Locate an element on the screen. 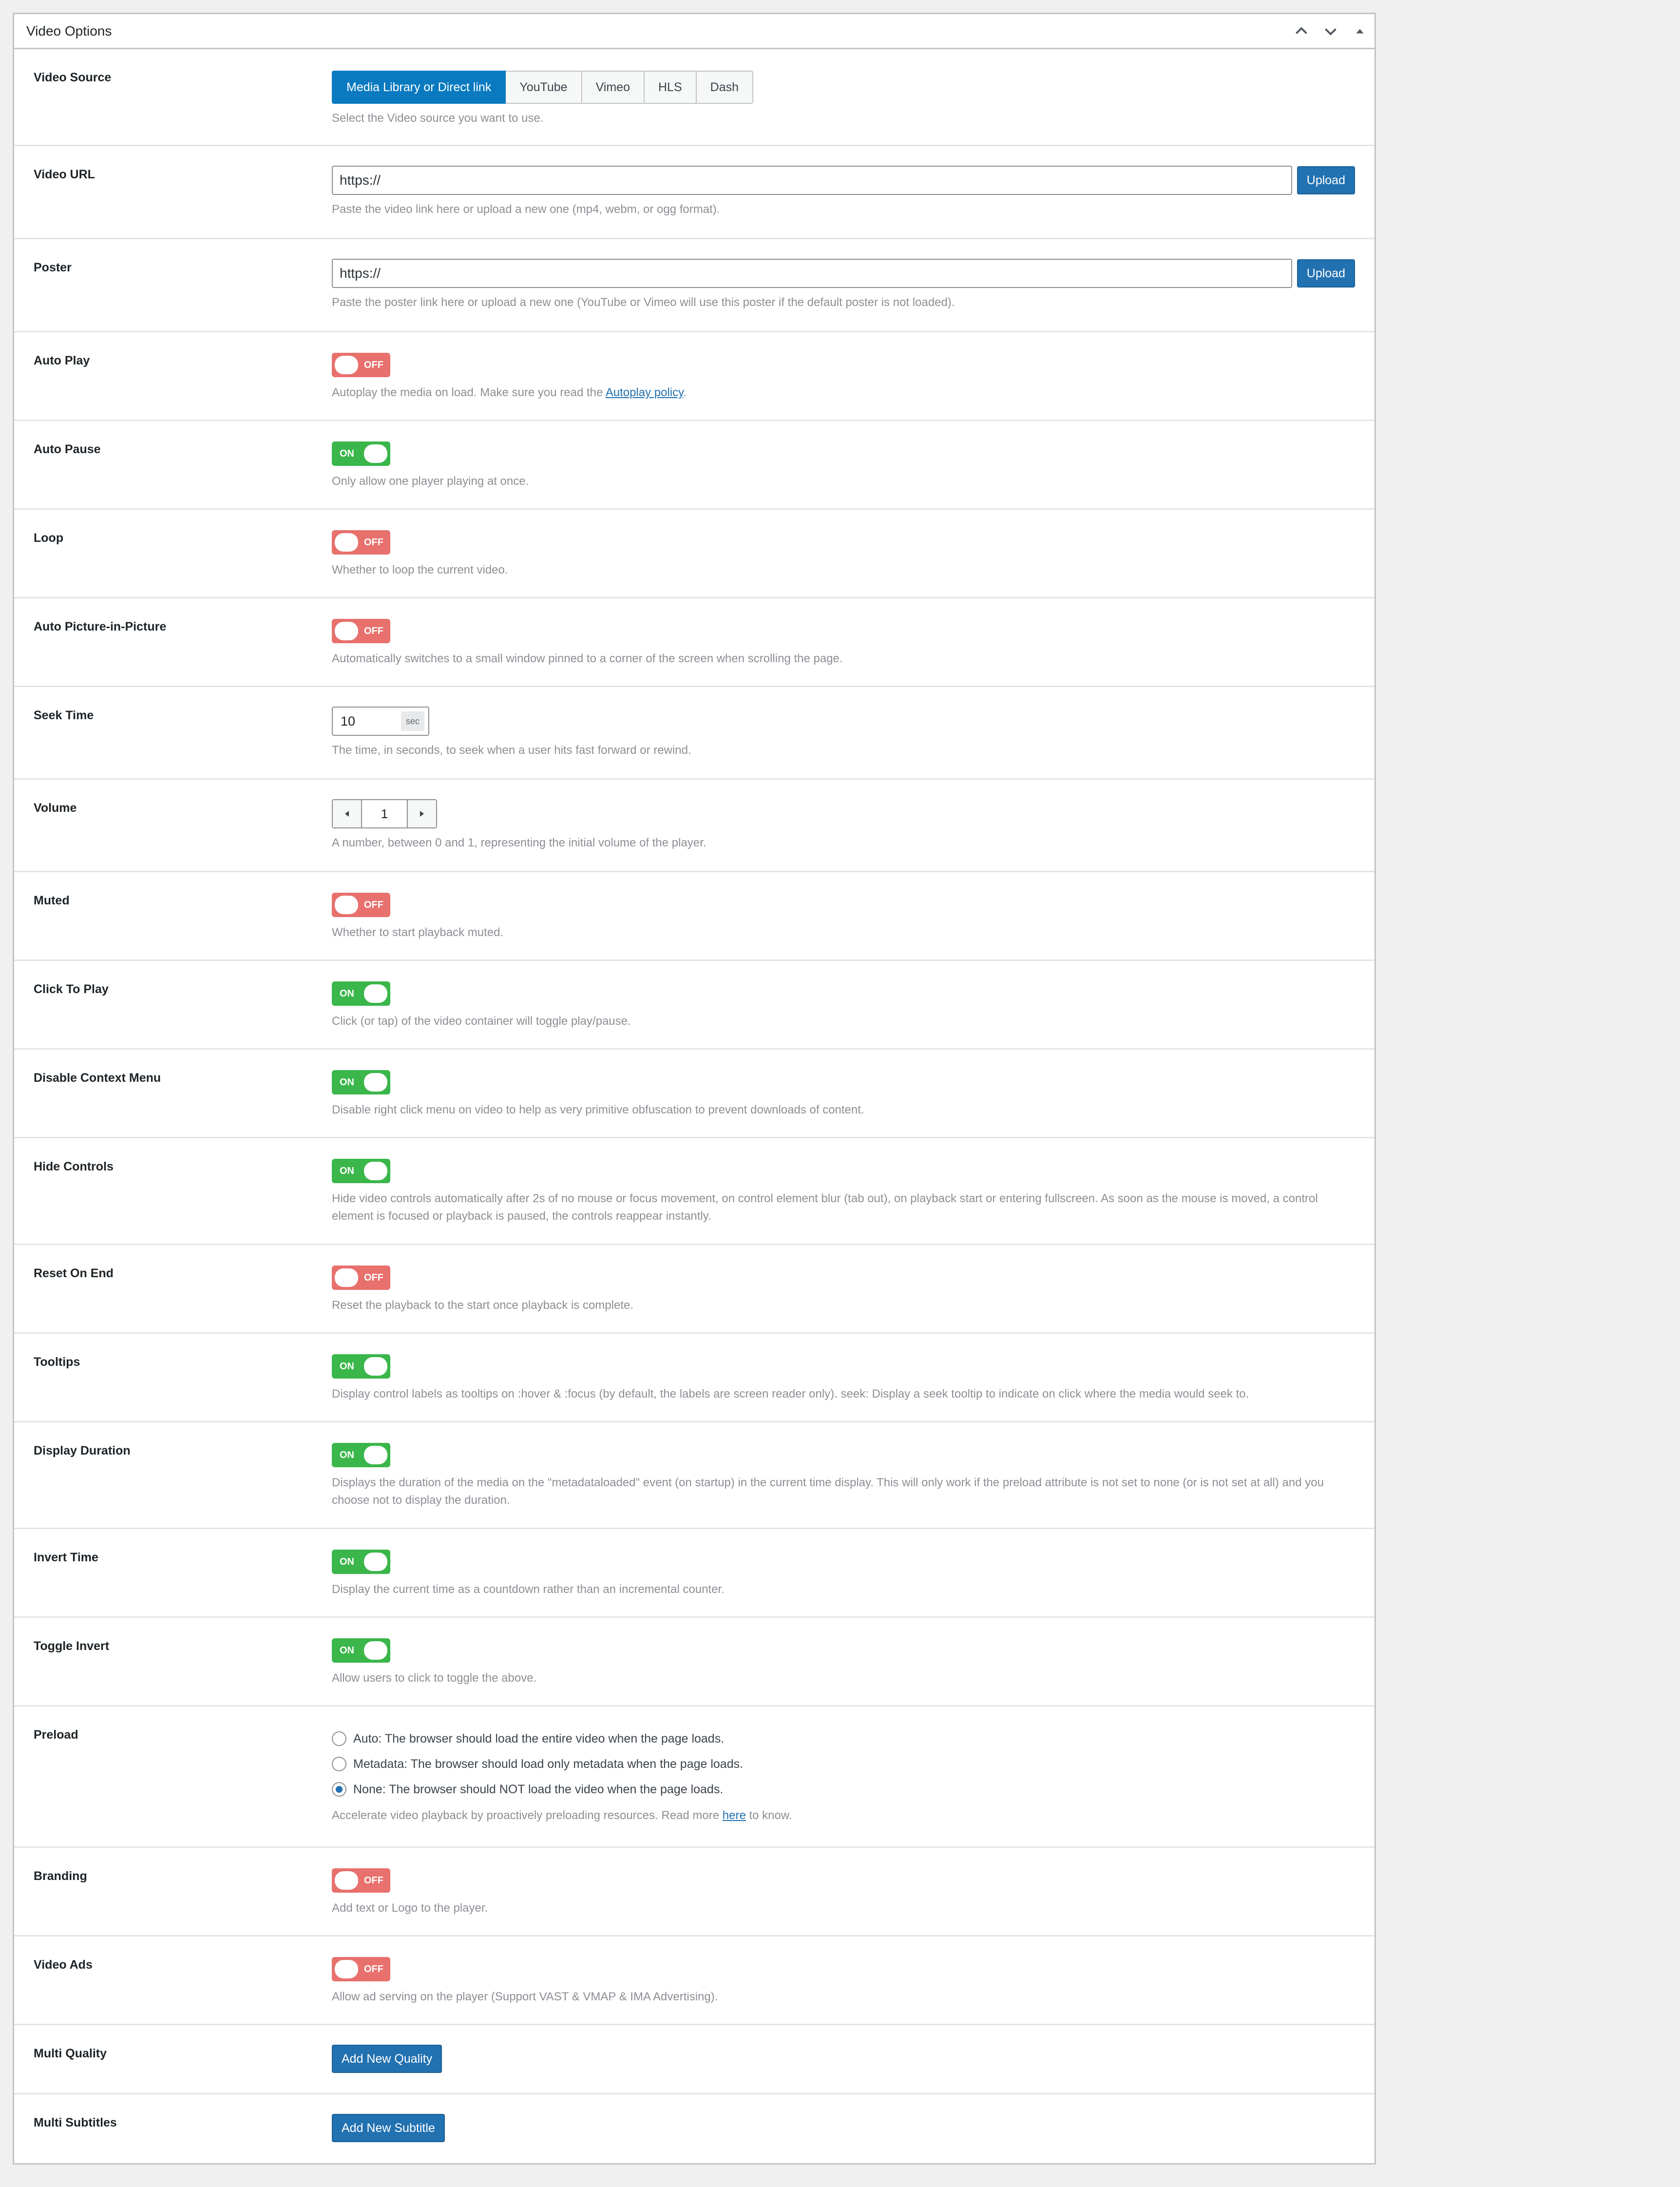 This screenshot has width=1680, height=2187. disable-context-menu-toggle: ON is located at coordinates (361, 1082).